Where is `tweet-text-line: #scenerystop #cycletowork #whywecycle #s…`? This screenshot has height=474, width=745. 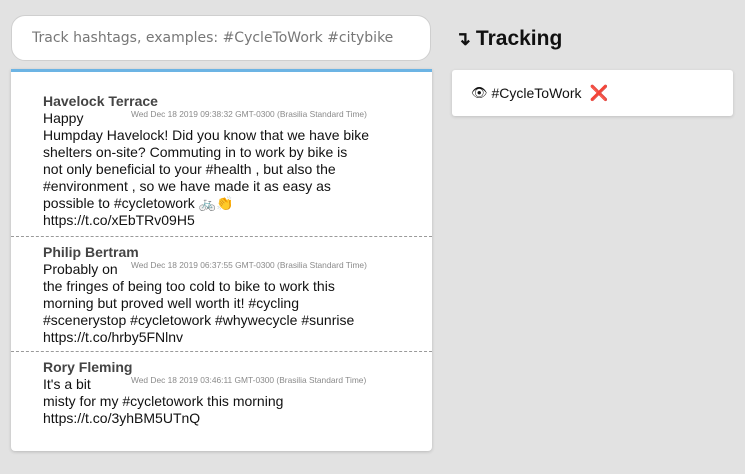
tweet-text-line: #scenerystop #cycletowork #whywecycle #s… is located at coordinates (199, 320).